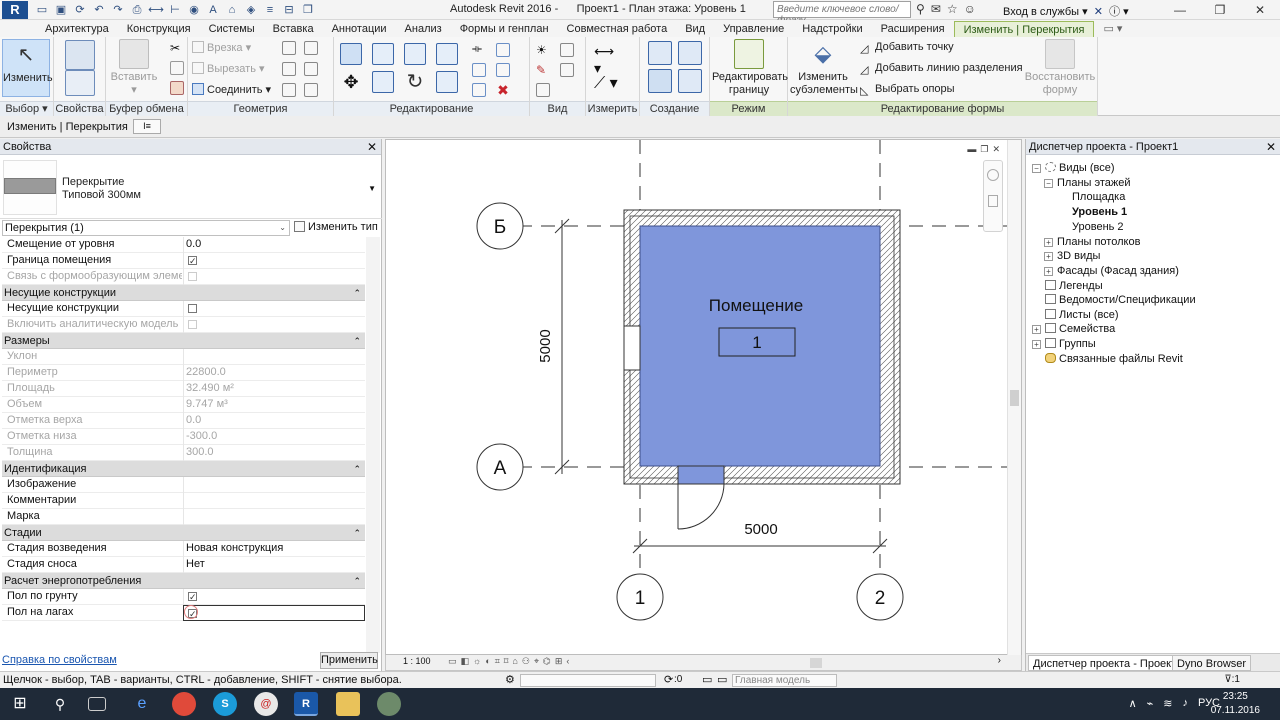 This screenshot has width=1280, height=720. Describe the element at coordinates (231, 89) in the screenshot. I see `join-button: Соединить ▾` at that location.